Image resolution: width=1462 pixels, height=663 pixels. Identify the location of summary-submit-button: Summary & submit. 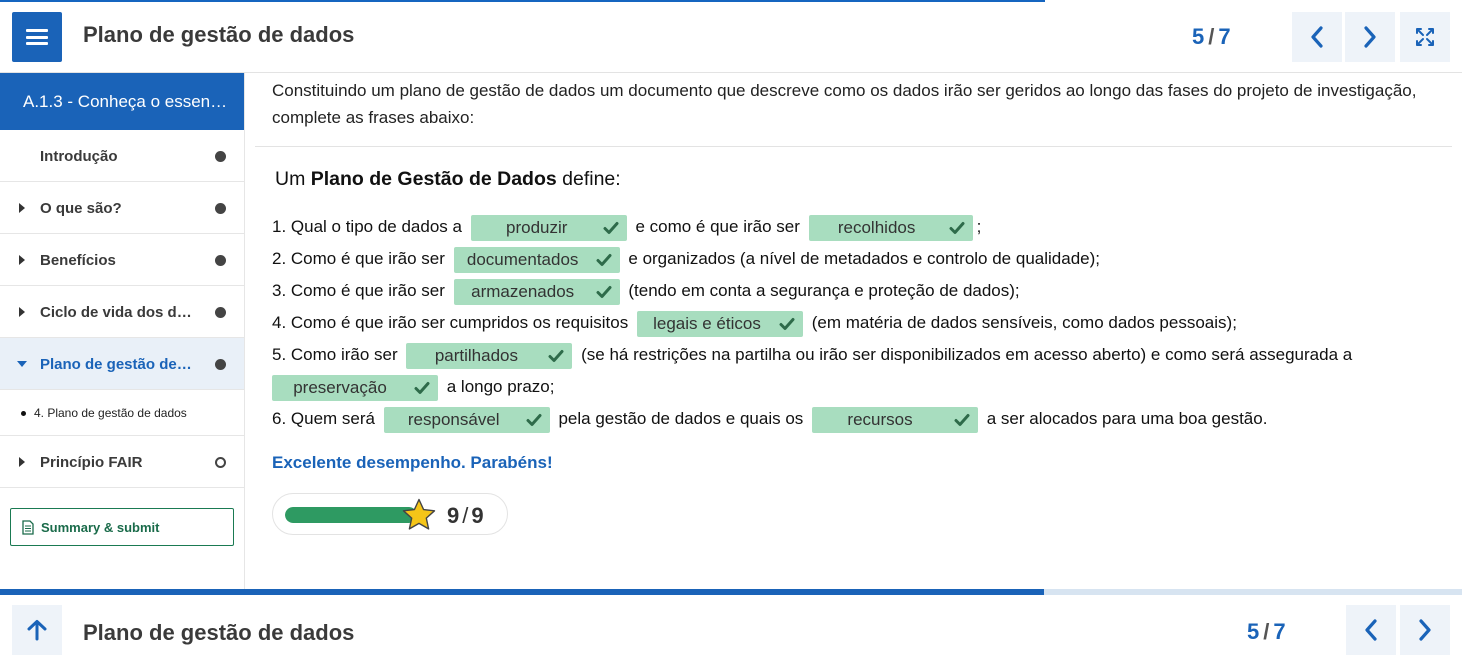
(122, 527).